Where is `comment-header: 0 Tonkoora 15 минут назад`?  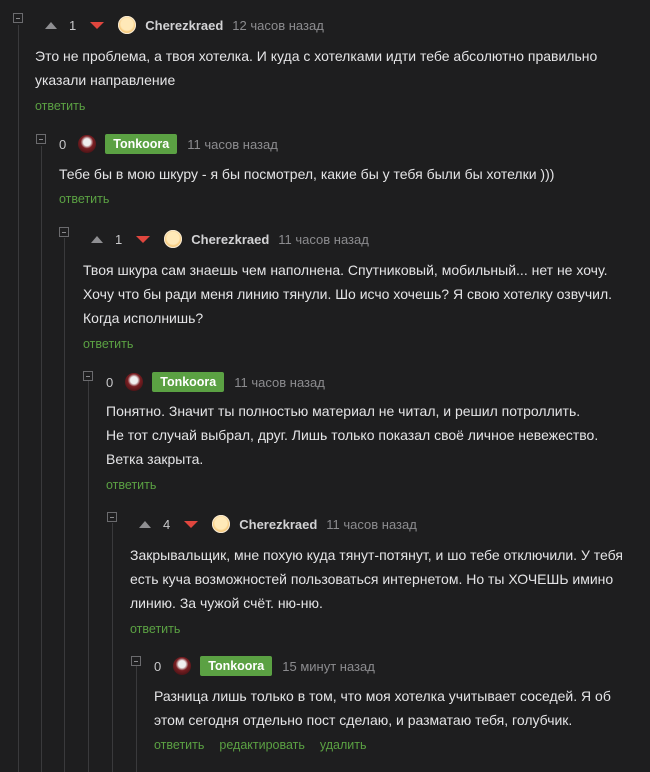 comment-header: 0 Tonkoora 15 минут назад is located at coordinates (264, 666).